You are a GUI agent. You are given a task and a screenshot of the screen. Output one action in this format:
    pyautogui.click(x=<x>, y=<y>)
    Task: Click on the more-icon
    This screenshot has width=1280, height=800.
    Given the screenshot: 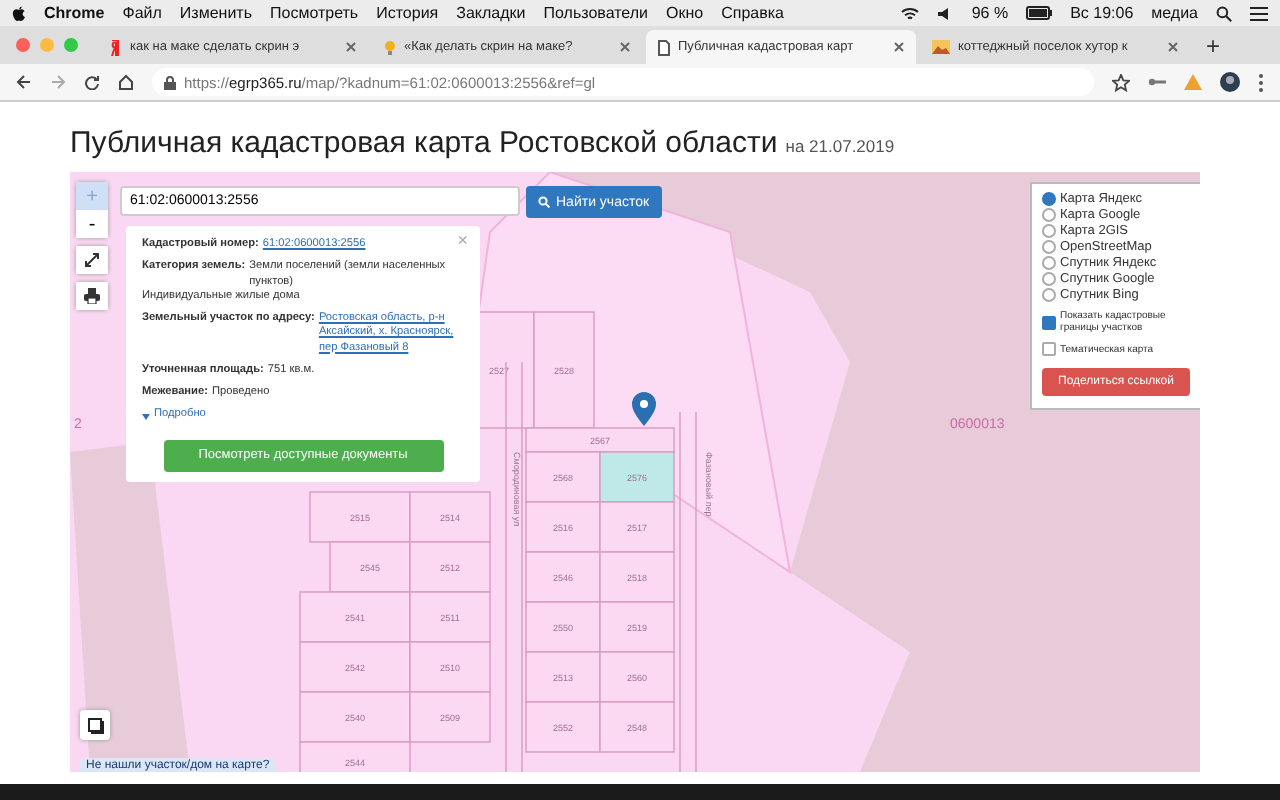 What is the action you would take?
    pyautogui.click(x=1261, y=82)
    